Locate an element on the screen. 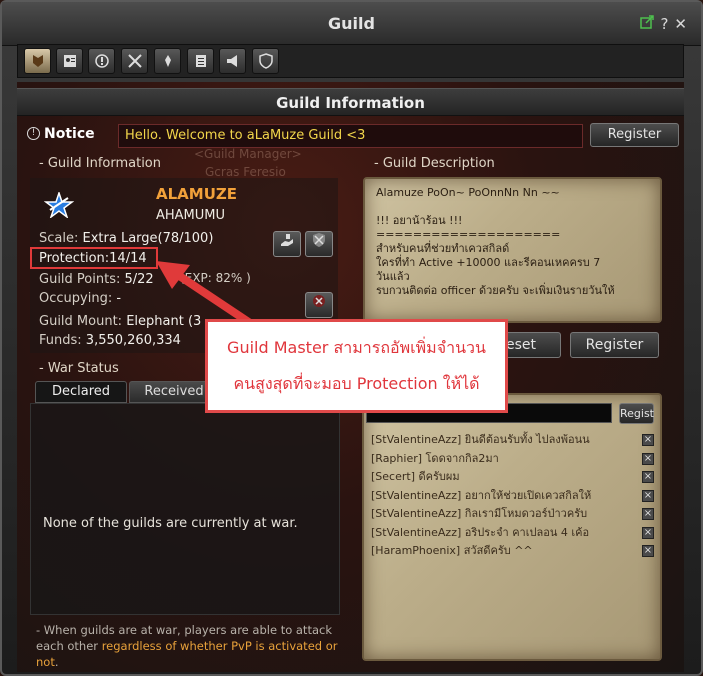 The height and width of the screenshot is (676, 703). notice-input: Hello. Welcome to aLaMuze Guild <3 is located at coordinates (350, 136).